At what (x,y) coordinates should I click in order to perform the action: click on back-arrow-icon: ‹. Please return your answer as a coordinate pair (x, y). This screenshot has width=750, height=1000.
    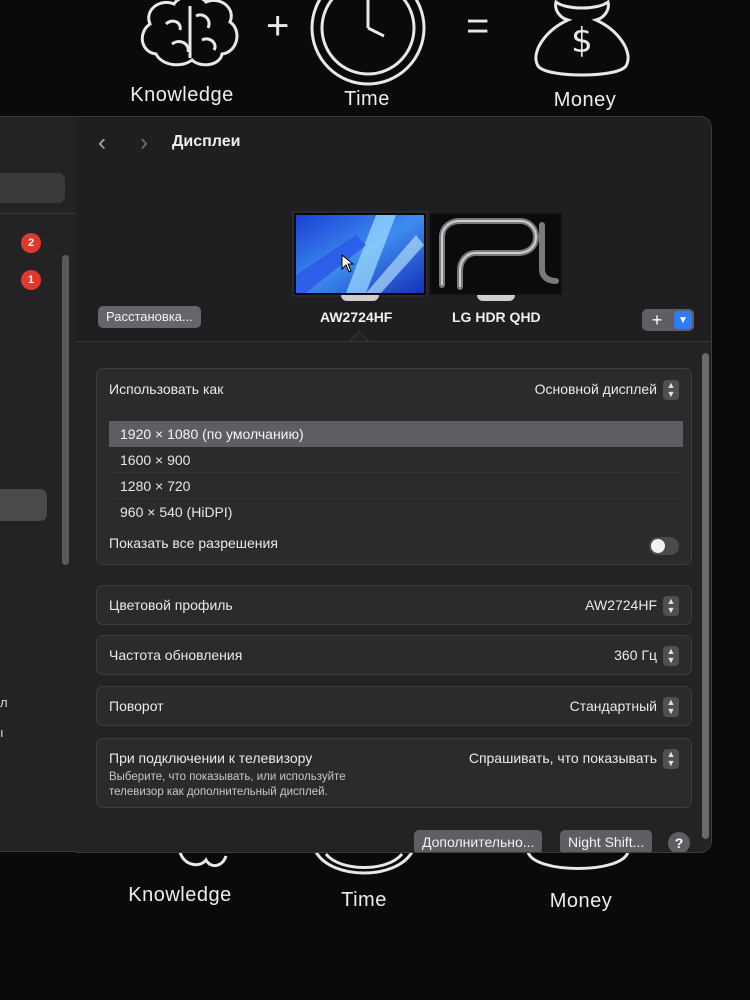
    Looking at the image, I should click on (102, 143).